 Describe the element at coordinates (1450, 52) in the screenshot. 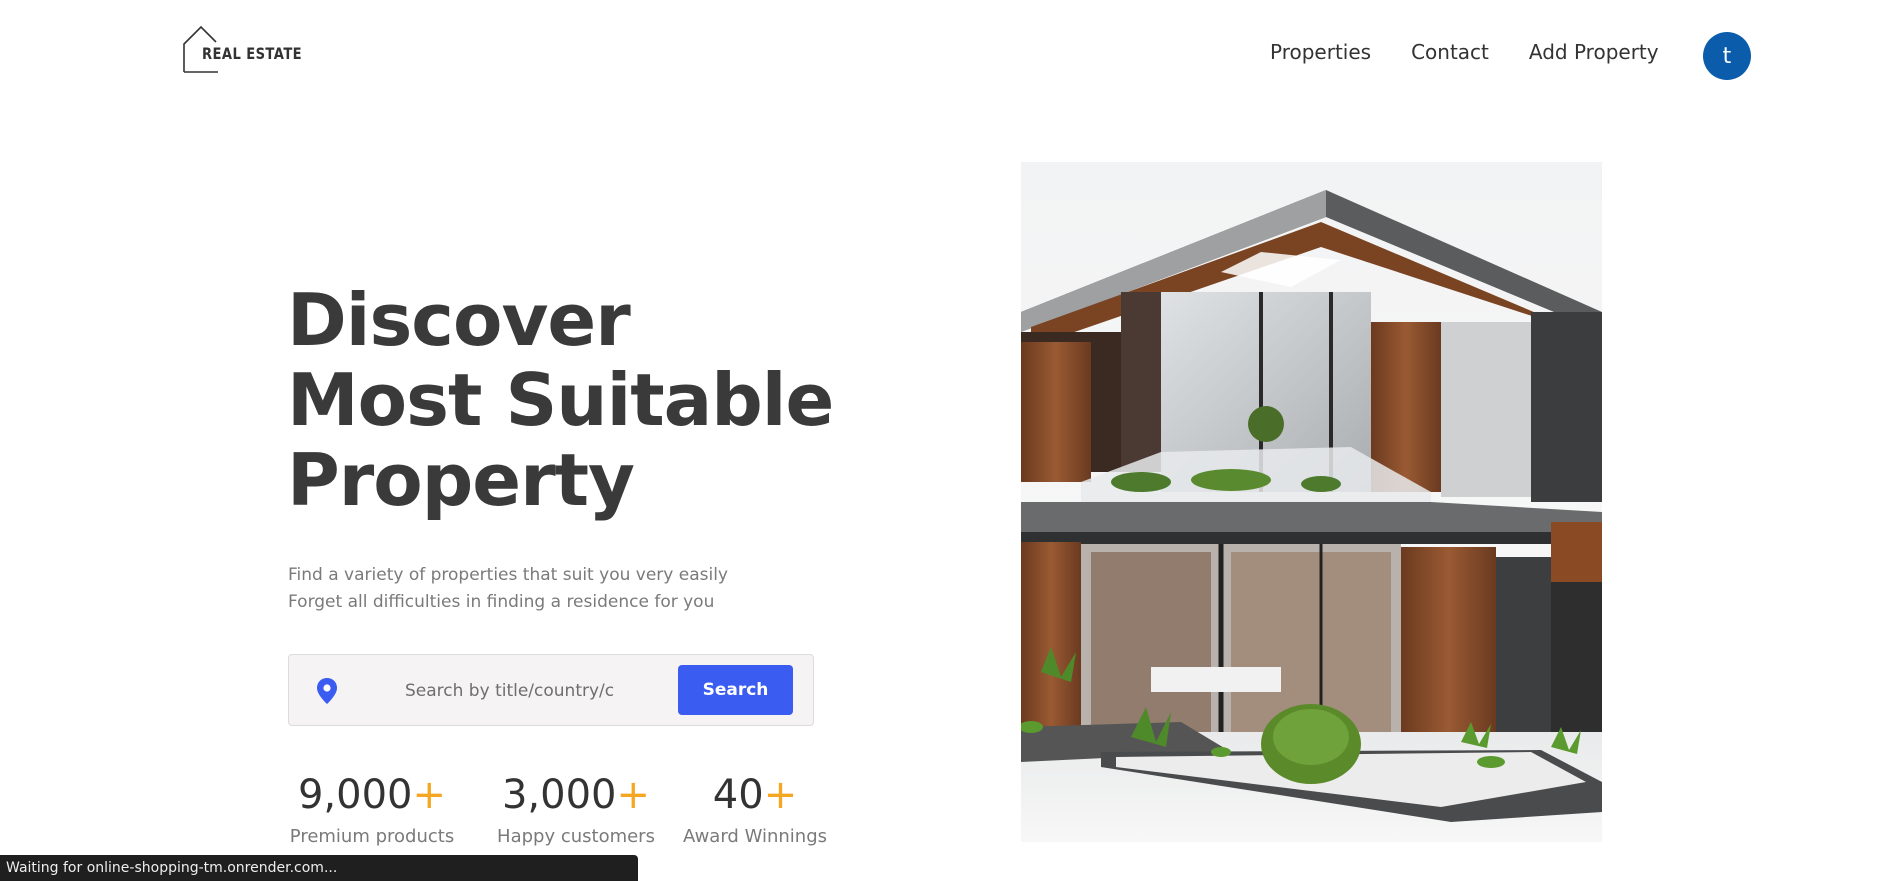

I see `nav-contact-link: Contact` at that location.